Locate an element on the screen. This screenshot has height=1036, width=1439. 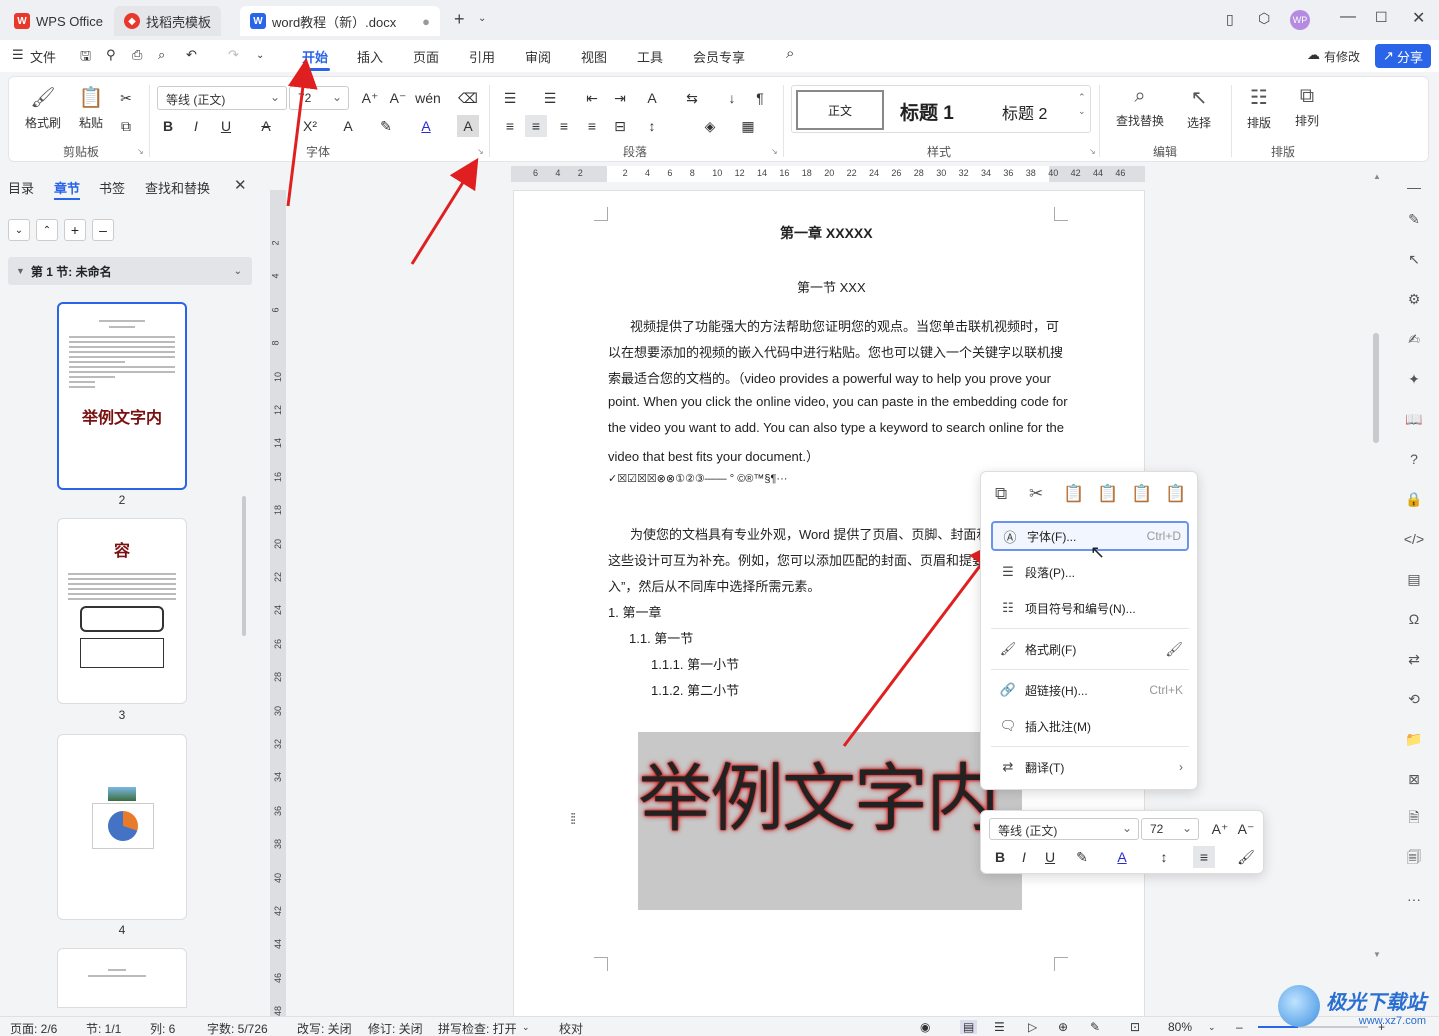
adjust-icon: ⚙ is located at coordinates (1414, 299).